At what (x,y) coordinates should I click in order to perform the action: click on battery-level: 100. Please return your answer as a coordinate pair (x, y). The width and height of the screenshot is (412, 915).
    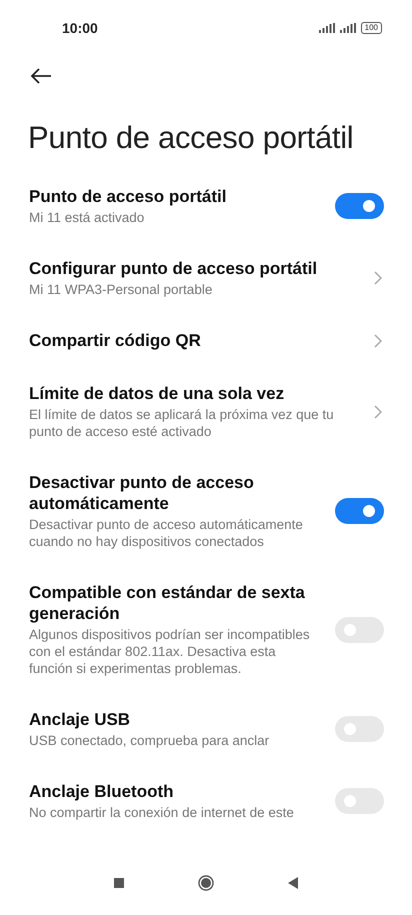
    Looking at the image, I should click on (371, 28).